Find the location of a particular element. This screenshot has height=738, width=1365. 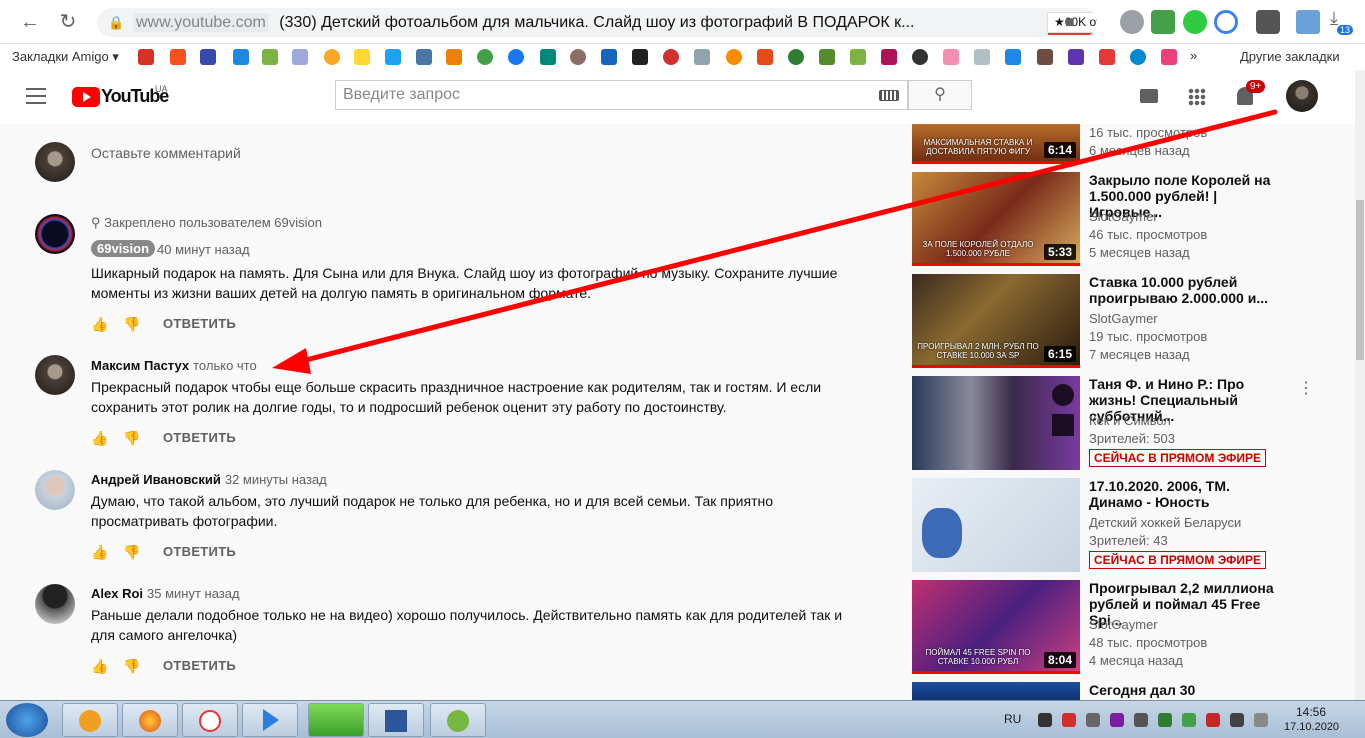

taskbar: RU 14:56 17.10.2020 is located at coordinates (682, 719).